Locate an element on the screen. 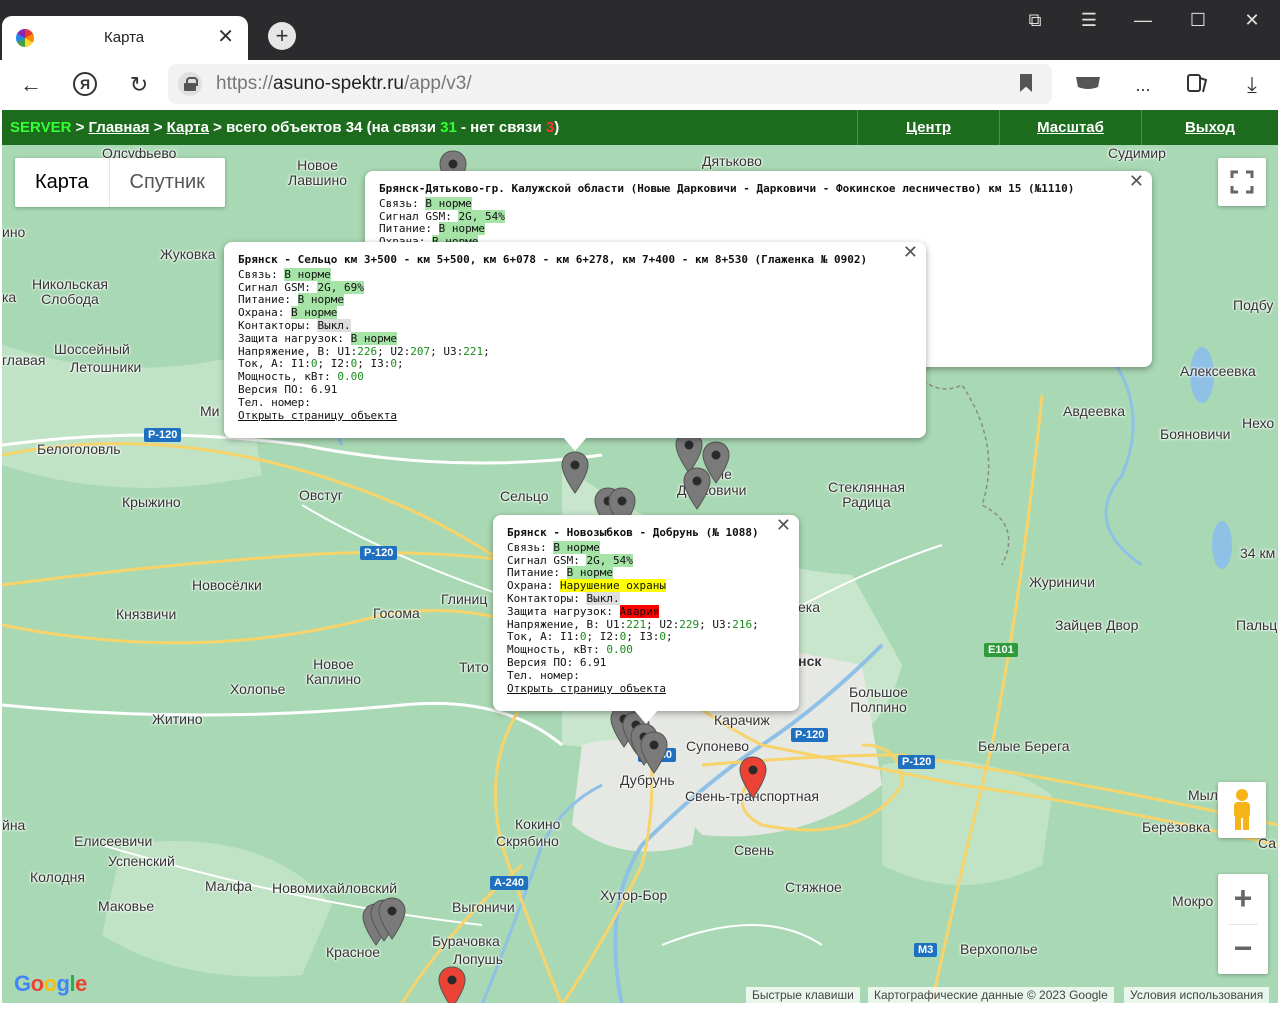  place-label: Пальц is located at coordinates (1257, 625).